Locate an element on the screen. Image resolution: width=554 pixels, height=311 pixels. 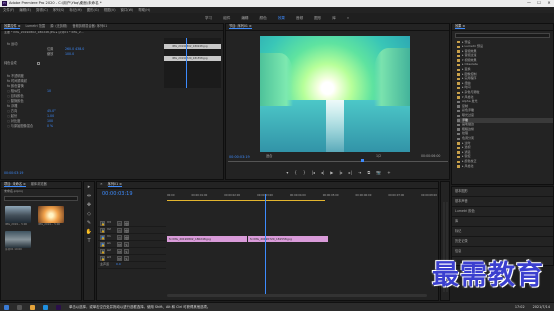
mini-clip-top: IMG_20190802_180248.jpg is located at coordinates (192, 46).